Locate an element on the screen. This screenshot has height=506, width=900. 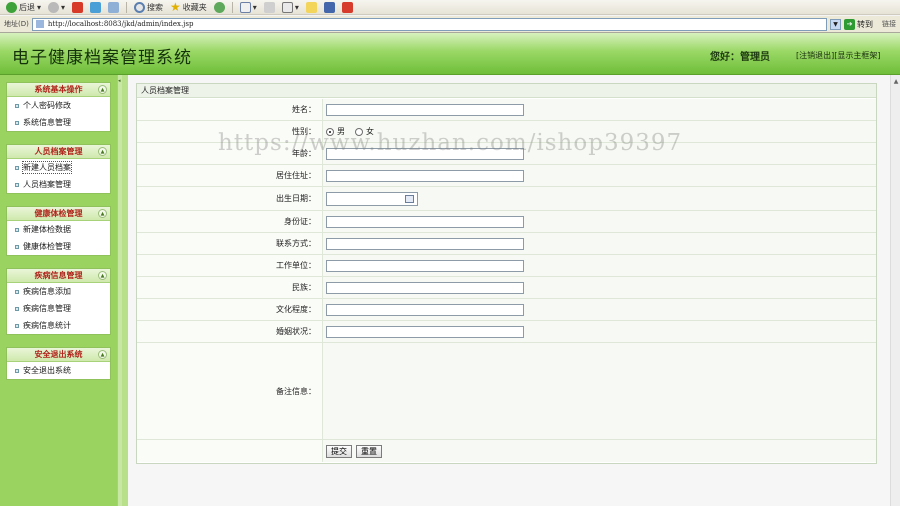
mail-icon is located at coordinates (245, 7).